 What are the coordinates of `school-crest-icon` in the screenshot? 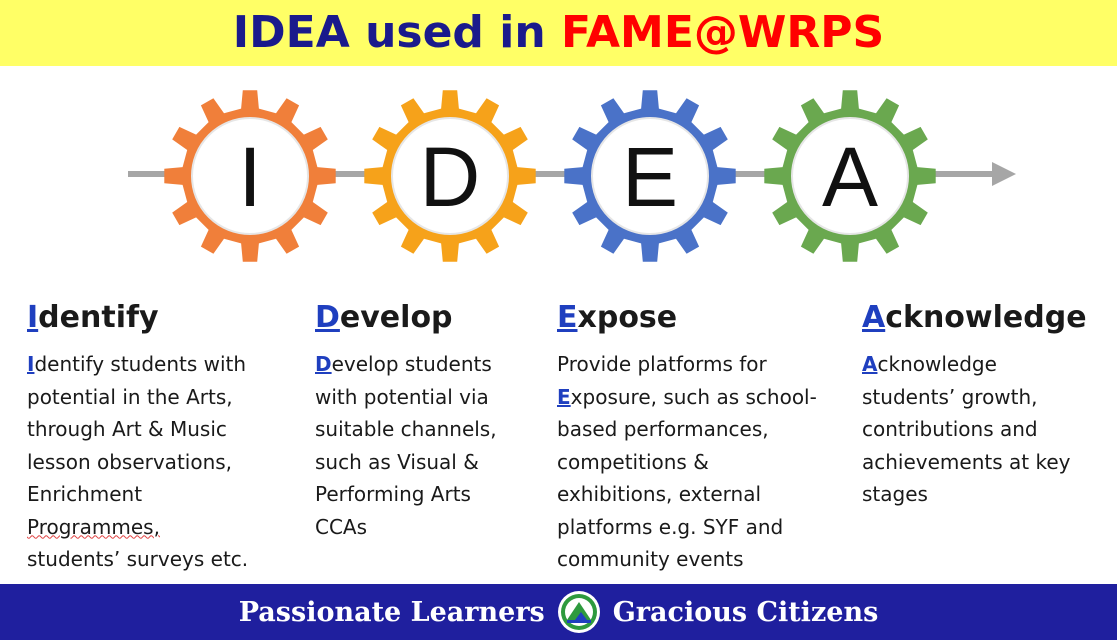 It's located at (578, 612).